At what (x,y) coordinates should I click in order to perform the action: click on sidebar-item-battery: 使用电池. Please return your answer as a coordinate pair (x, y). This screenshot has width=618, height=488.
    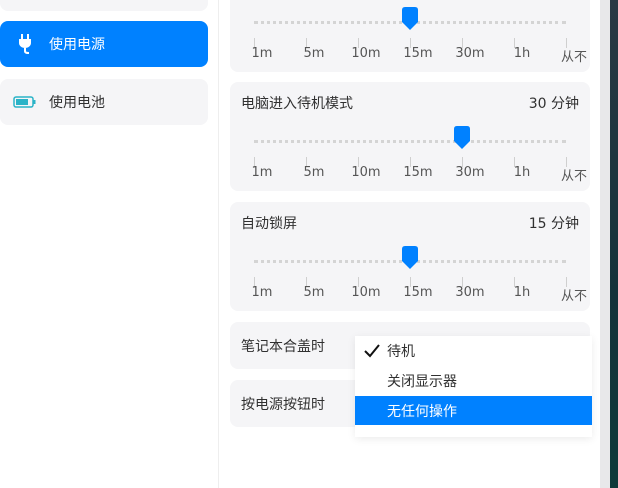
    Looking at the image, I should click on (104, 102).